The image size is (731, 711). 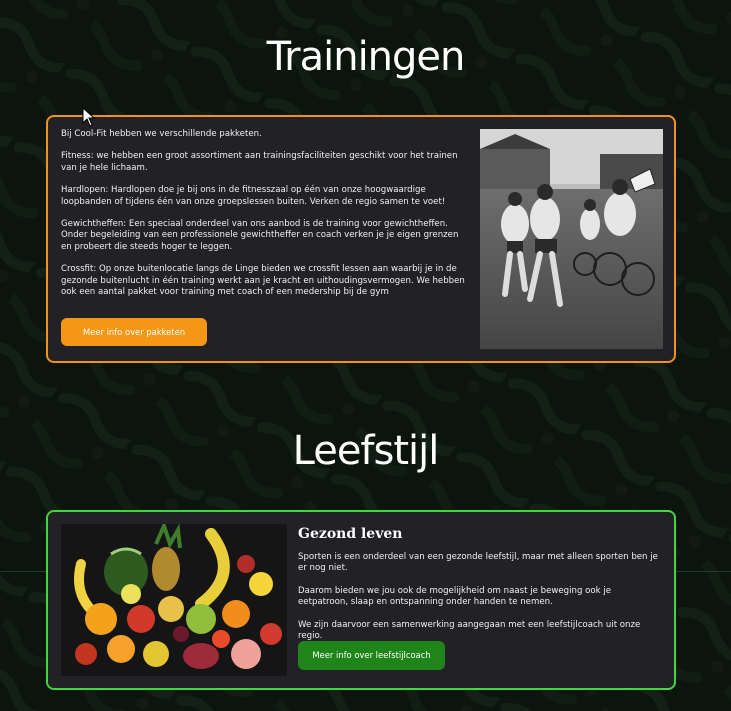 I want to click on pakketten-info-button: Meer info over pakketen, so click(x=134, y=332).